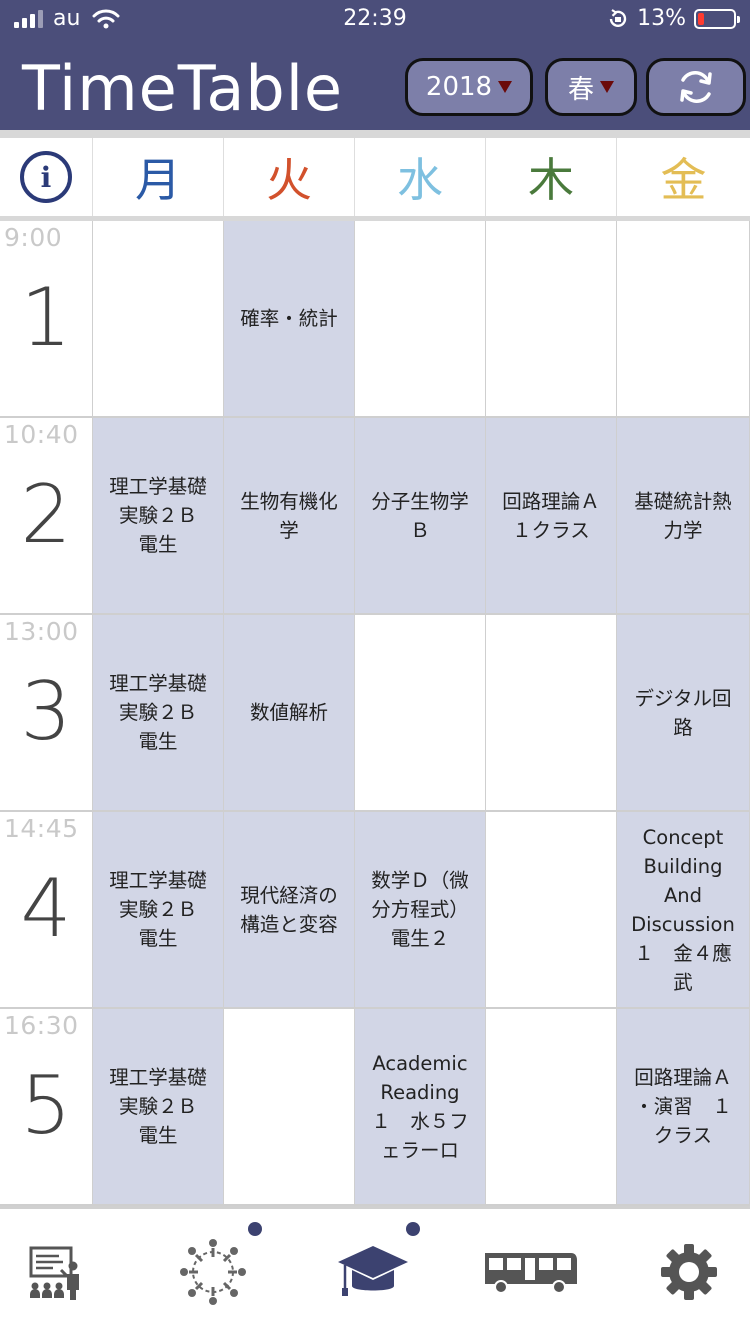  I want to click on year-selector: 2018, so click(469, 87).